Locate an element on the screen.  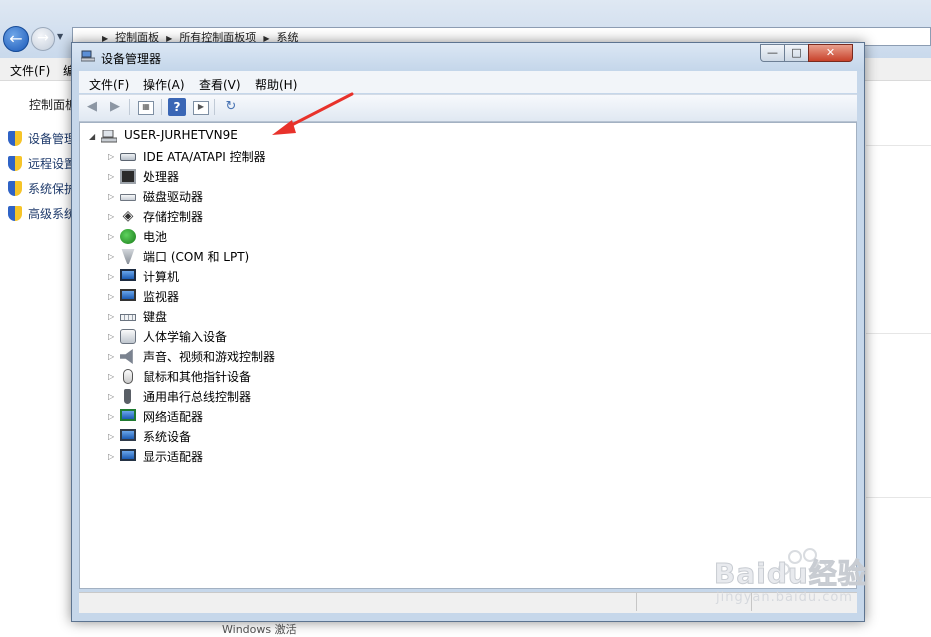
maximize-button: □ is located at coordinates (796, 53).